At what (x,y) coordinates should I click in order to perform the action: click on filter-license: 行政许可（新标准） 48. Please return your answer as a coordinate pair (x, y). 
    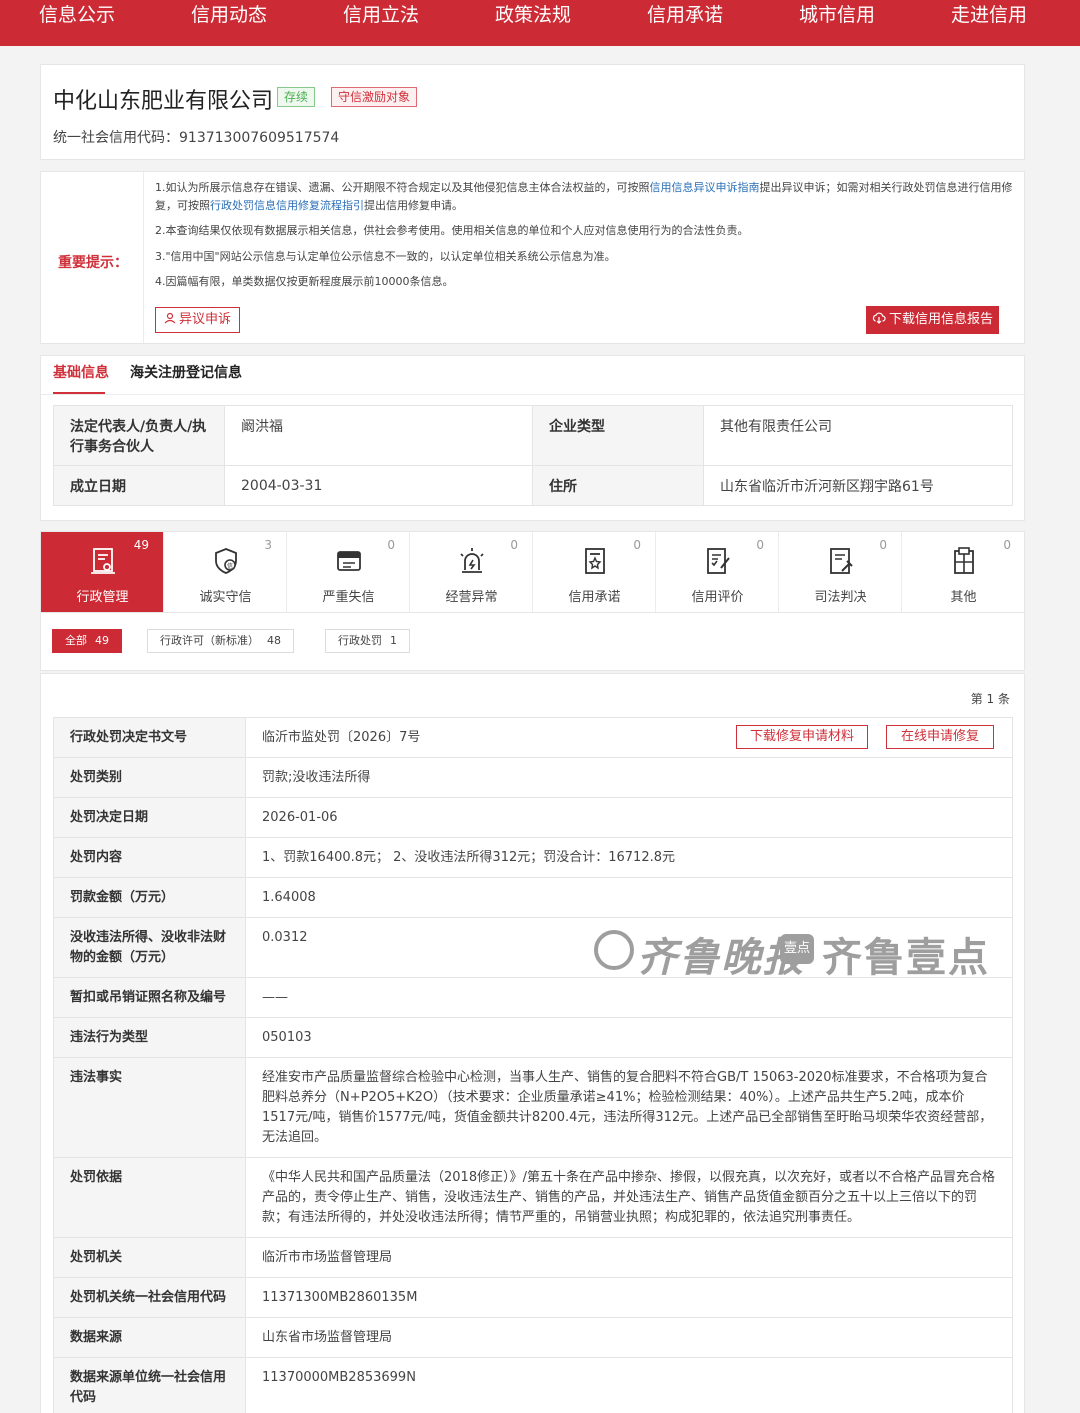
    Looking at the image, I should click on (220, 641).